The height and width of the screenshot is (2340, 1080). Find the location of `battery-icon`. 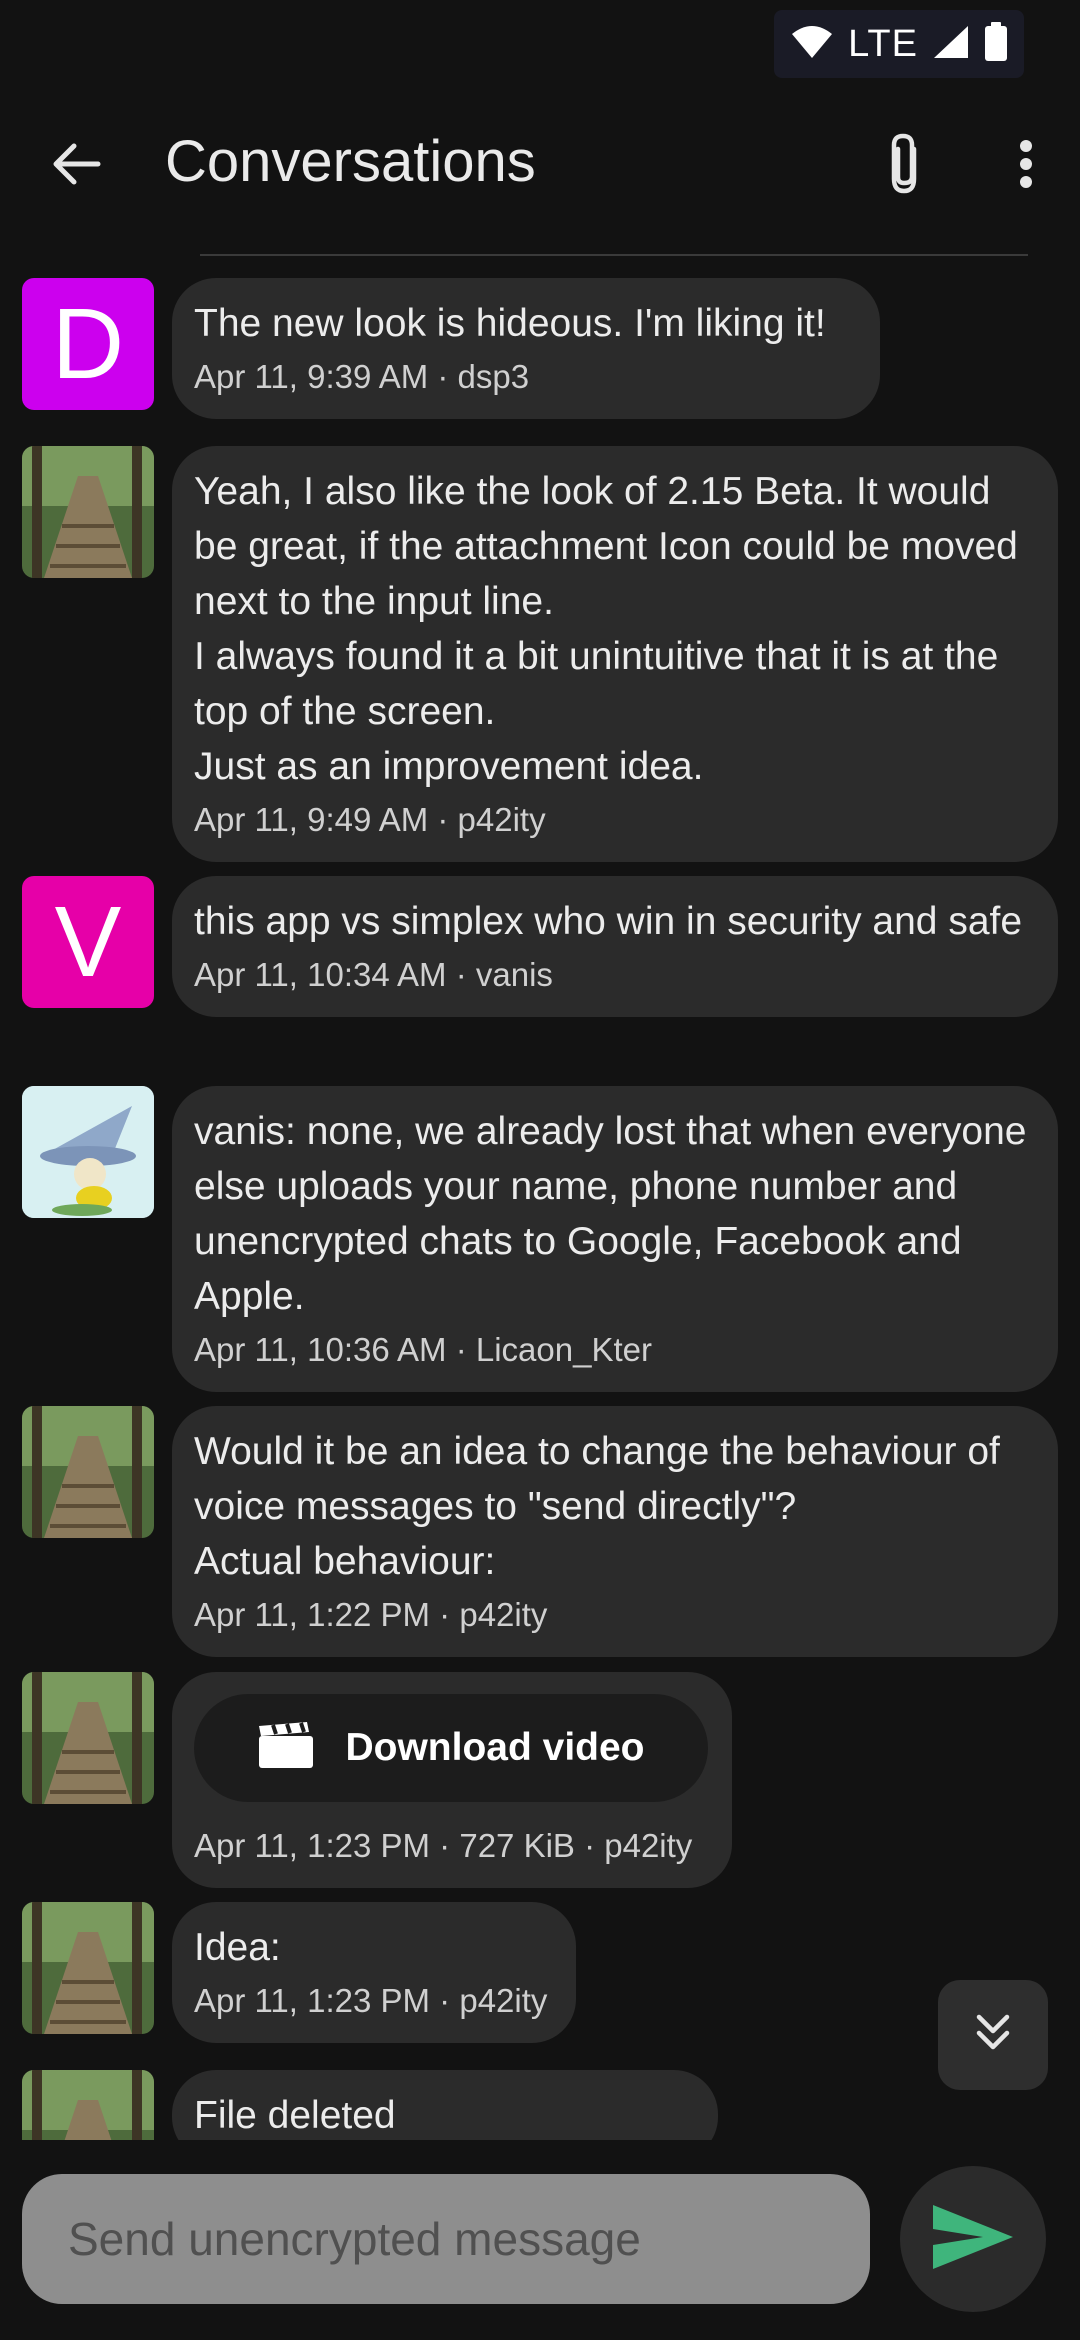

battery-icon is located at coordinates (996, 44).